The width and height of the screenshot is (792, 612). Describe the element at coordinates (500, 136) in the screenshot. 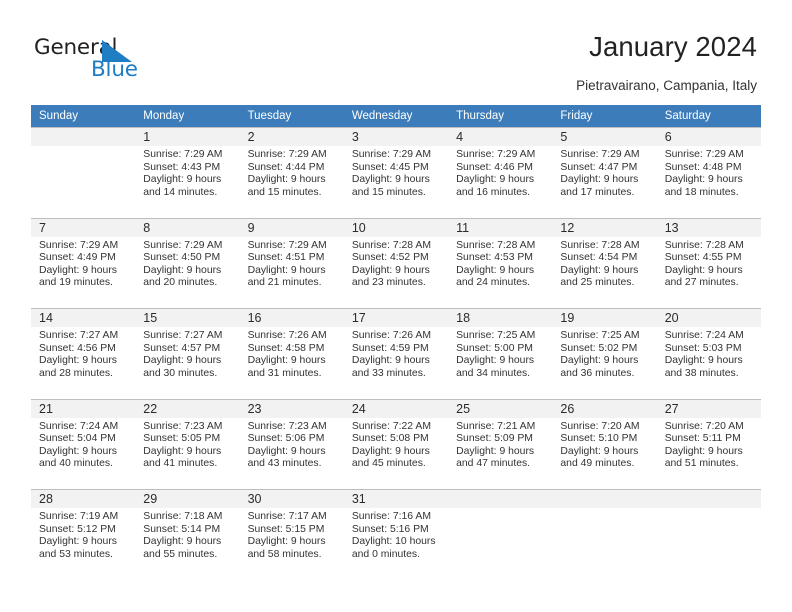

I see `day-number: 4` at that location.